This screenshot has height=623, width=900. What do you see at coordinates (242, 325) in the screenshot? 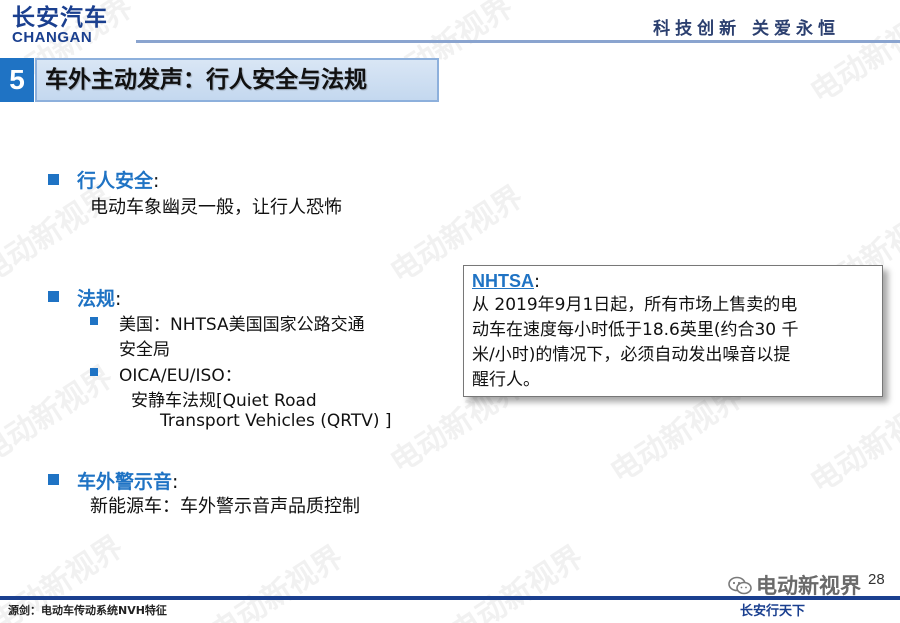
I see `regulation-us-line1: 美国：NHTSA美国国家公路交通` at bounding box center [242, 325].